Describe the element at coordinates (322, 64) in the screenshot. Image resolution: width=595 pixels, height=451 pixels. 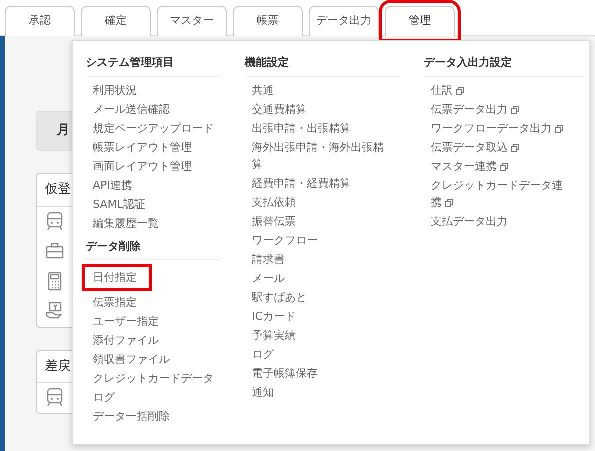
I see `section-heading: 機能設定` at that location.